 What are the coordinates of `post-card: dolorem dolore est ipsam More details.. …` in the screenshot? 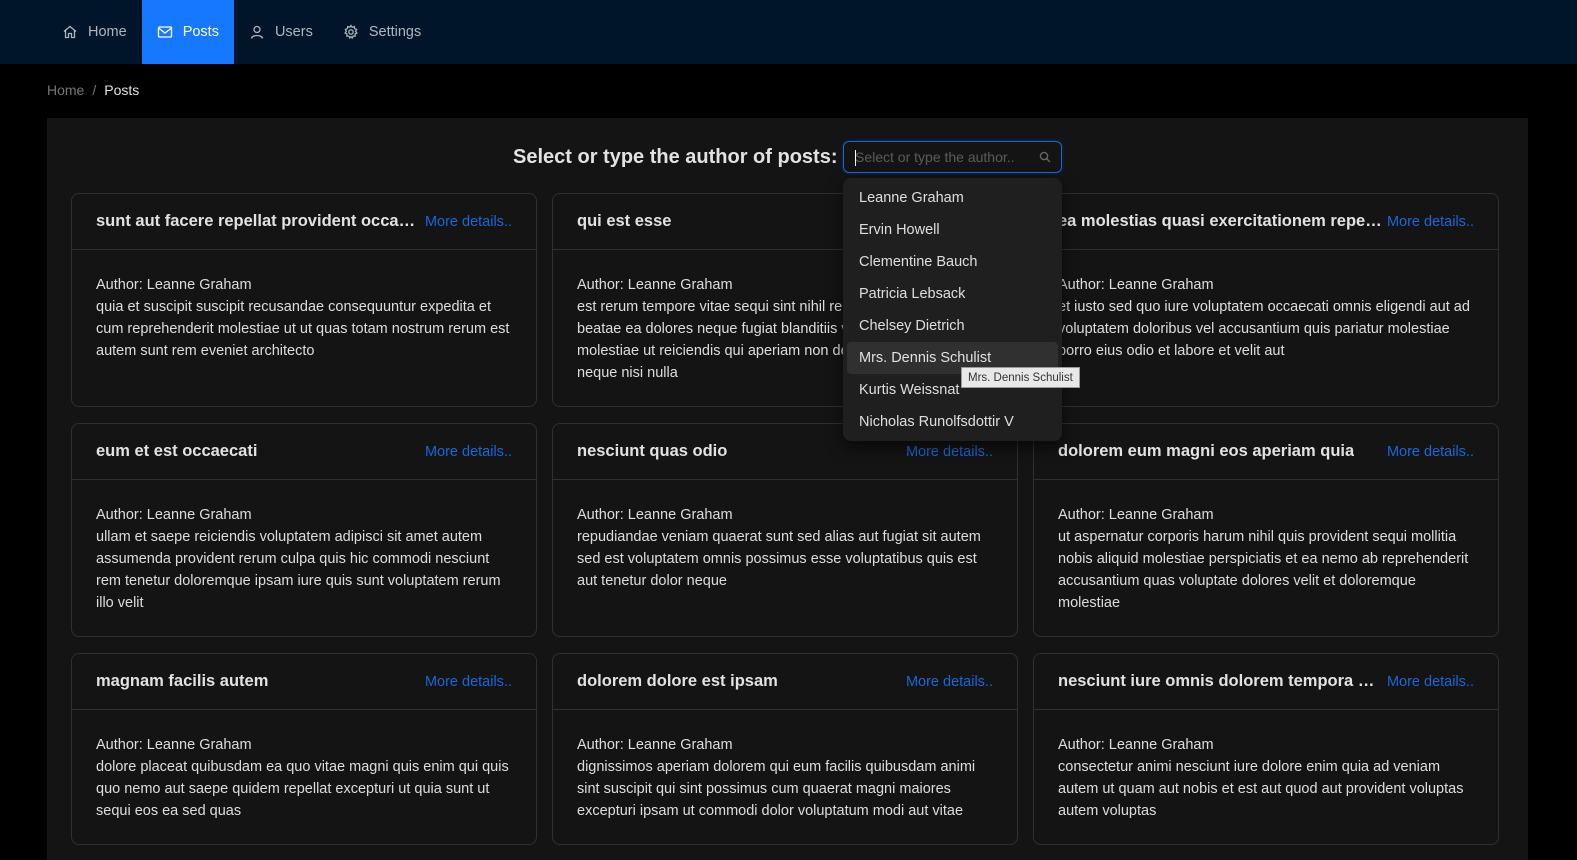 It's located at (785, 749).